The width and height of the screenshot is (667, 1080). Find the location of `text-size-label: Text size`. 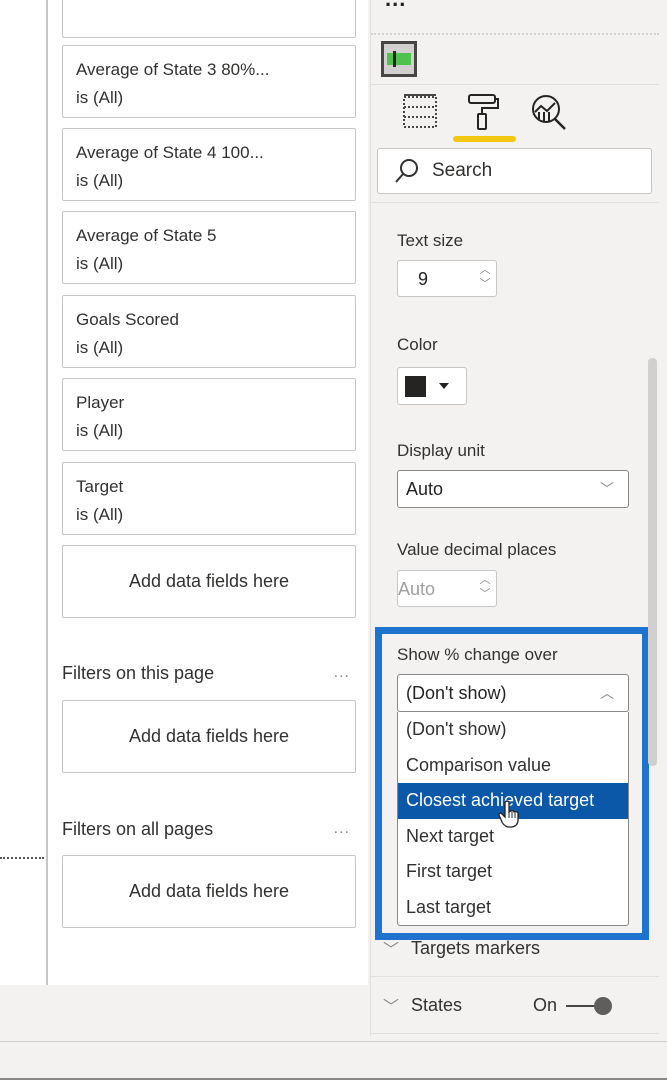

text-size-label: Text size is located at coordinates (430, 240).